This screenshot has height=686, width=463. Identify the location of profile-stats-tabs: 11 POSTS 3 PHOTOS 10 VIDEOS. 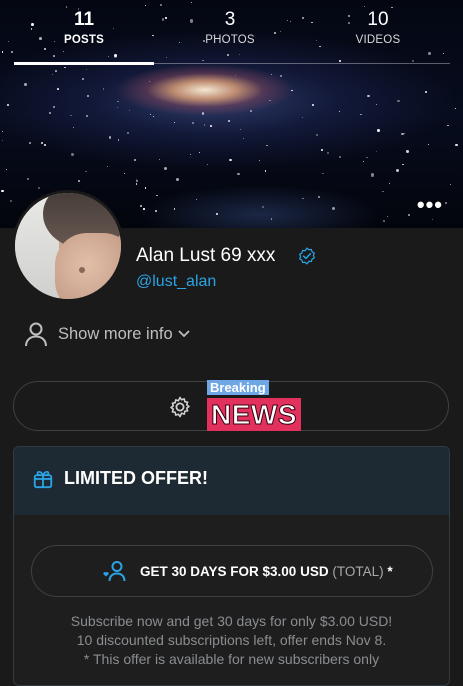
(231, 33).